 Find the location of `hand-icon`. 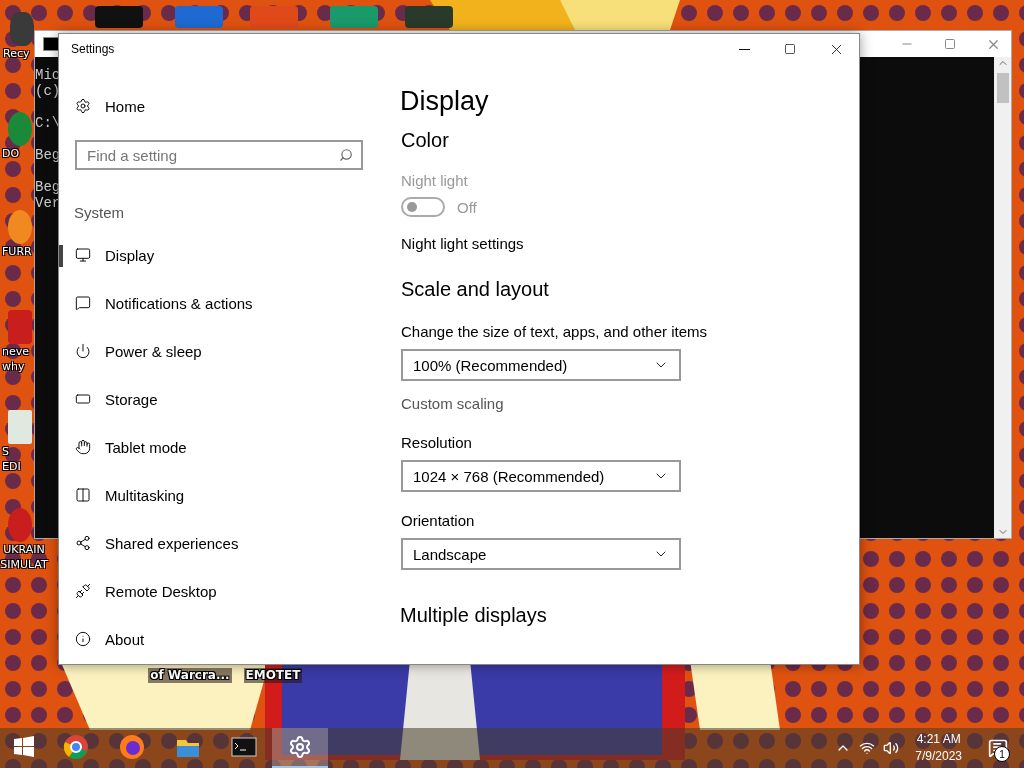

hand-icon is located at coordinates (83, 447).